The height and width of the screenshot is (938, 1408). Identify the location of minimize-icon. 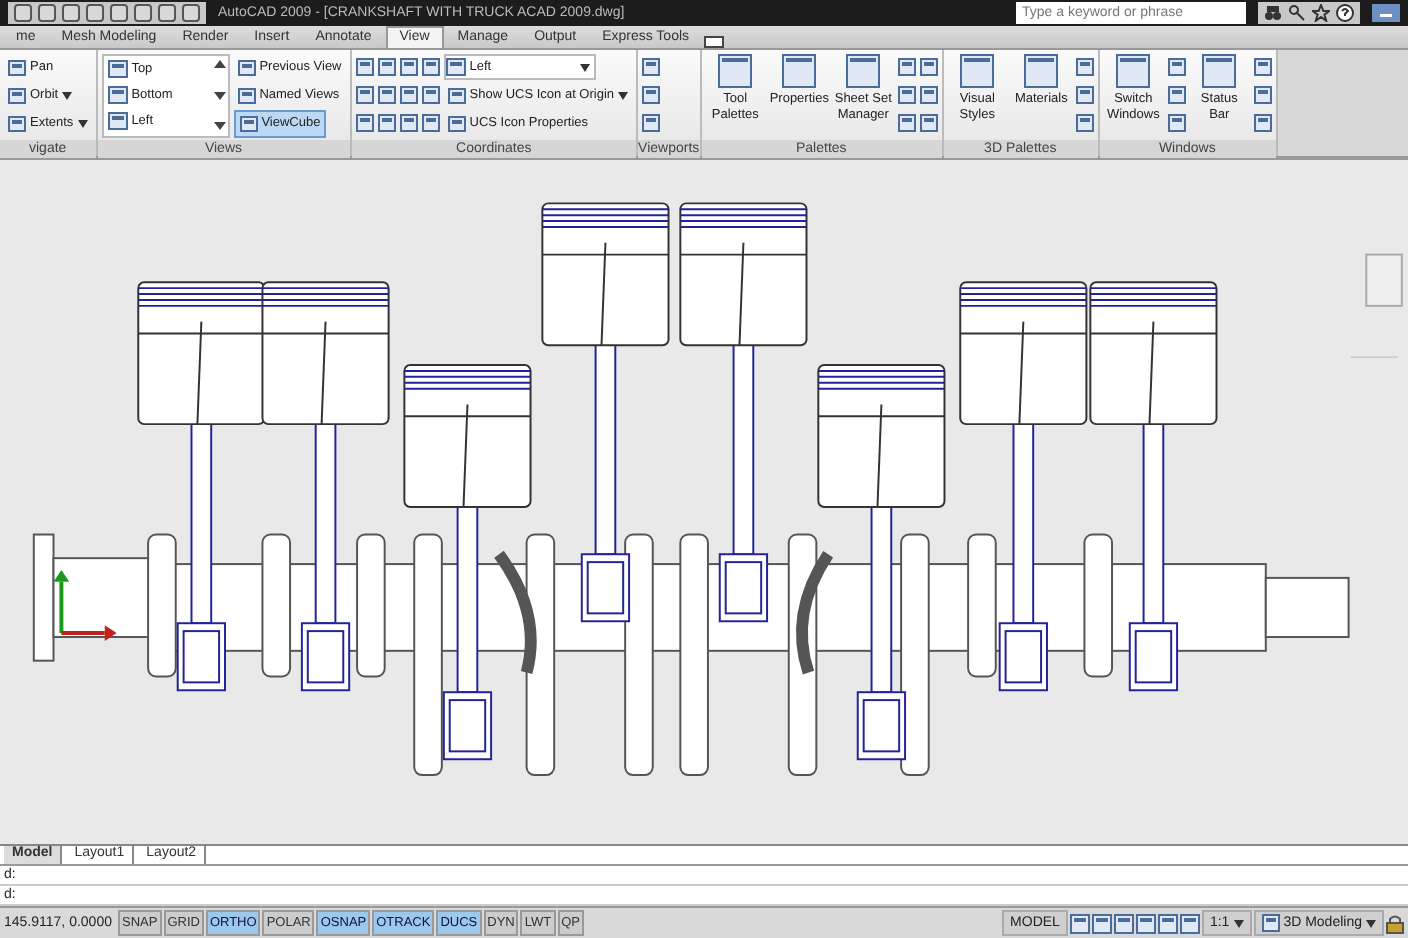
(1386, 13).